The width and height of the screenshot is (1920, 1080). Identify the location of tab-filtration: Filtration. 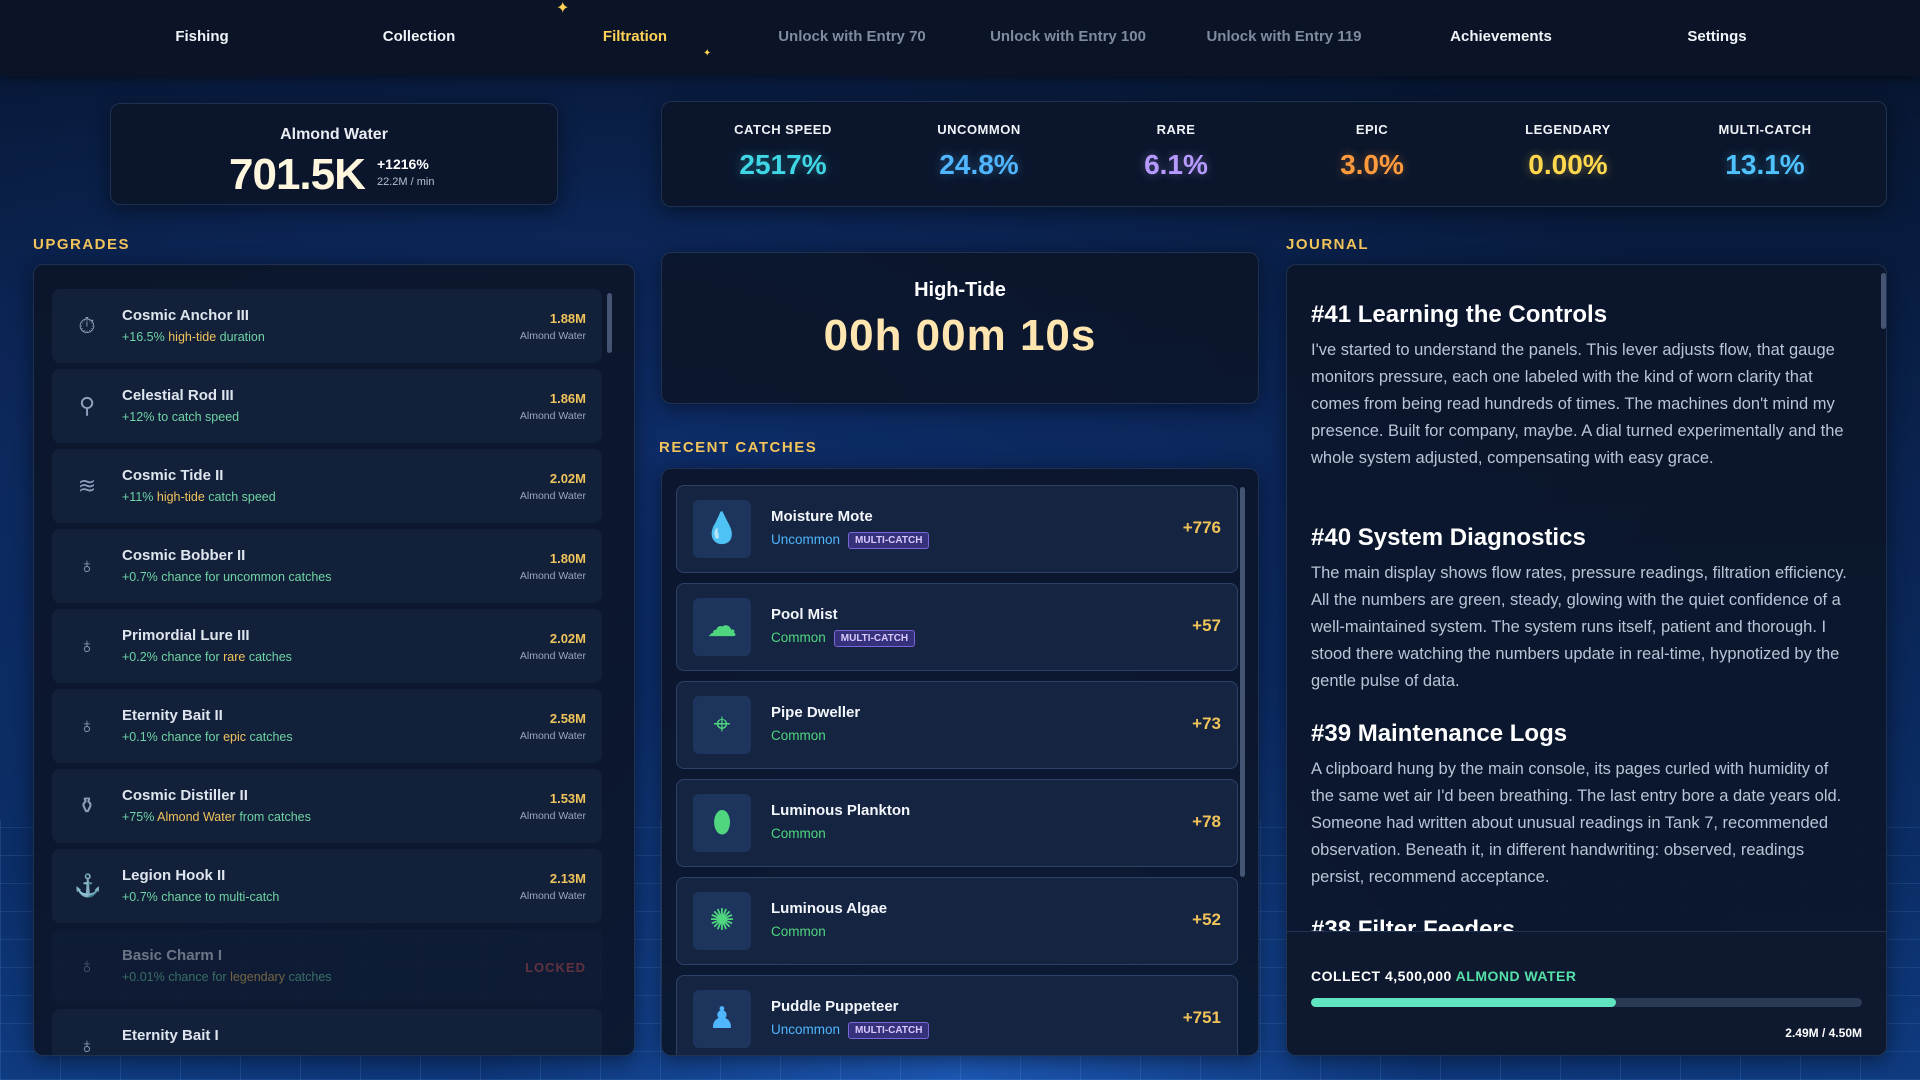
(635, 36).